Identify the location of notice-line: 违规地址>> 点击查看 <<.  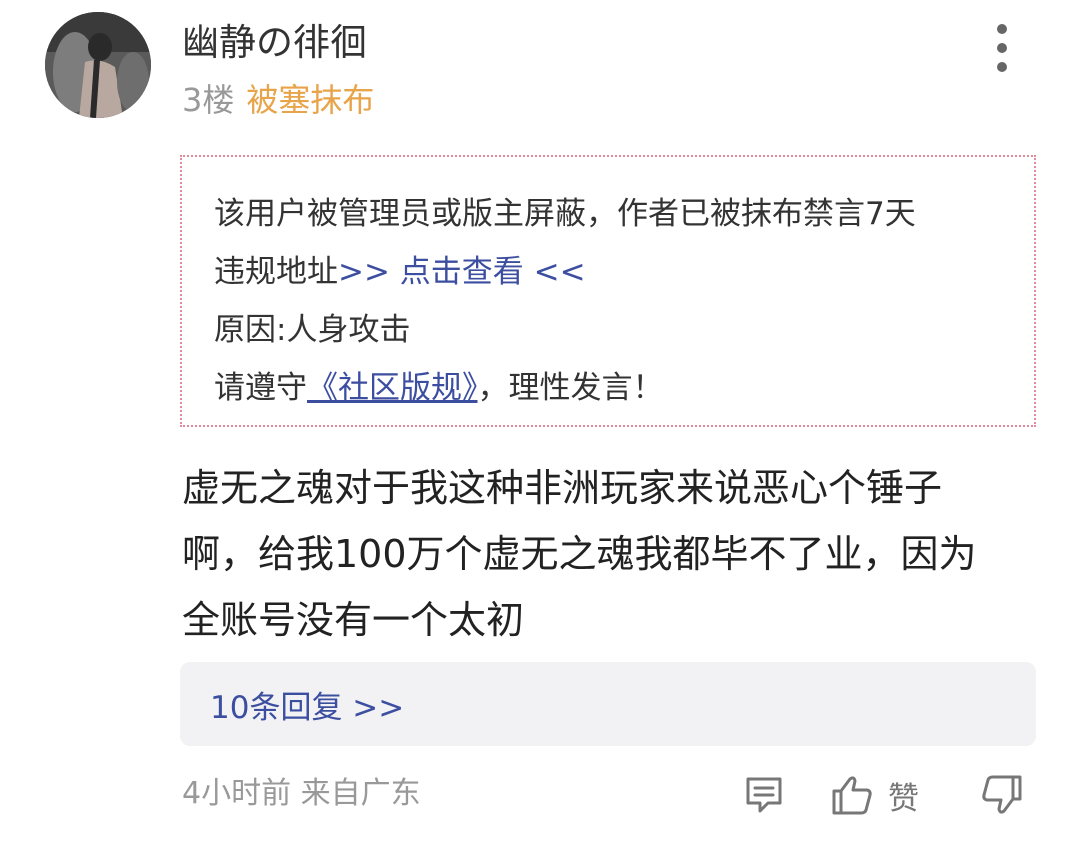
(609, 272).